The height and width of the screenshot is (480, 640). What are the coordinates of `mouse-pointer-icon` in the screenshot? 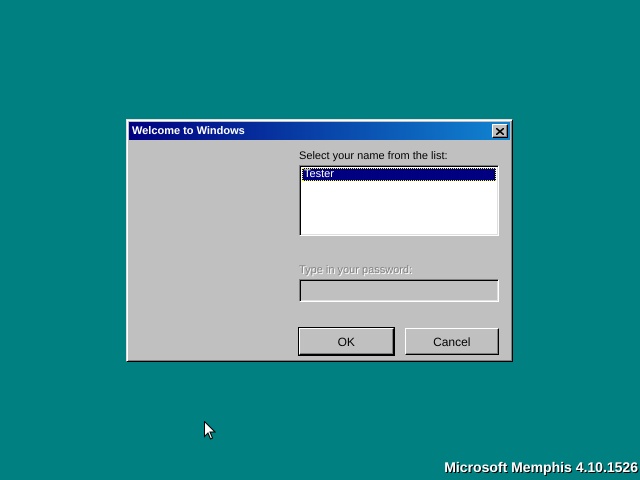 It's located at (210, 430).